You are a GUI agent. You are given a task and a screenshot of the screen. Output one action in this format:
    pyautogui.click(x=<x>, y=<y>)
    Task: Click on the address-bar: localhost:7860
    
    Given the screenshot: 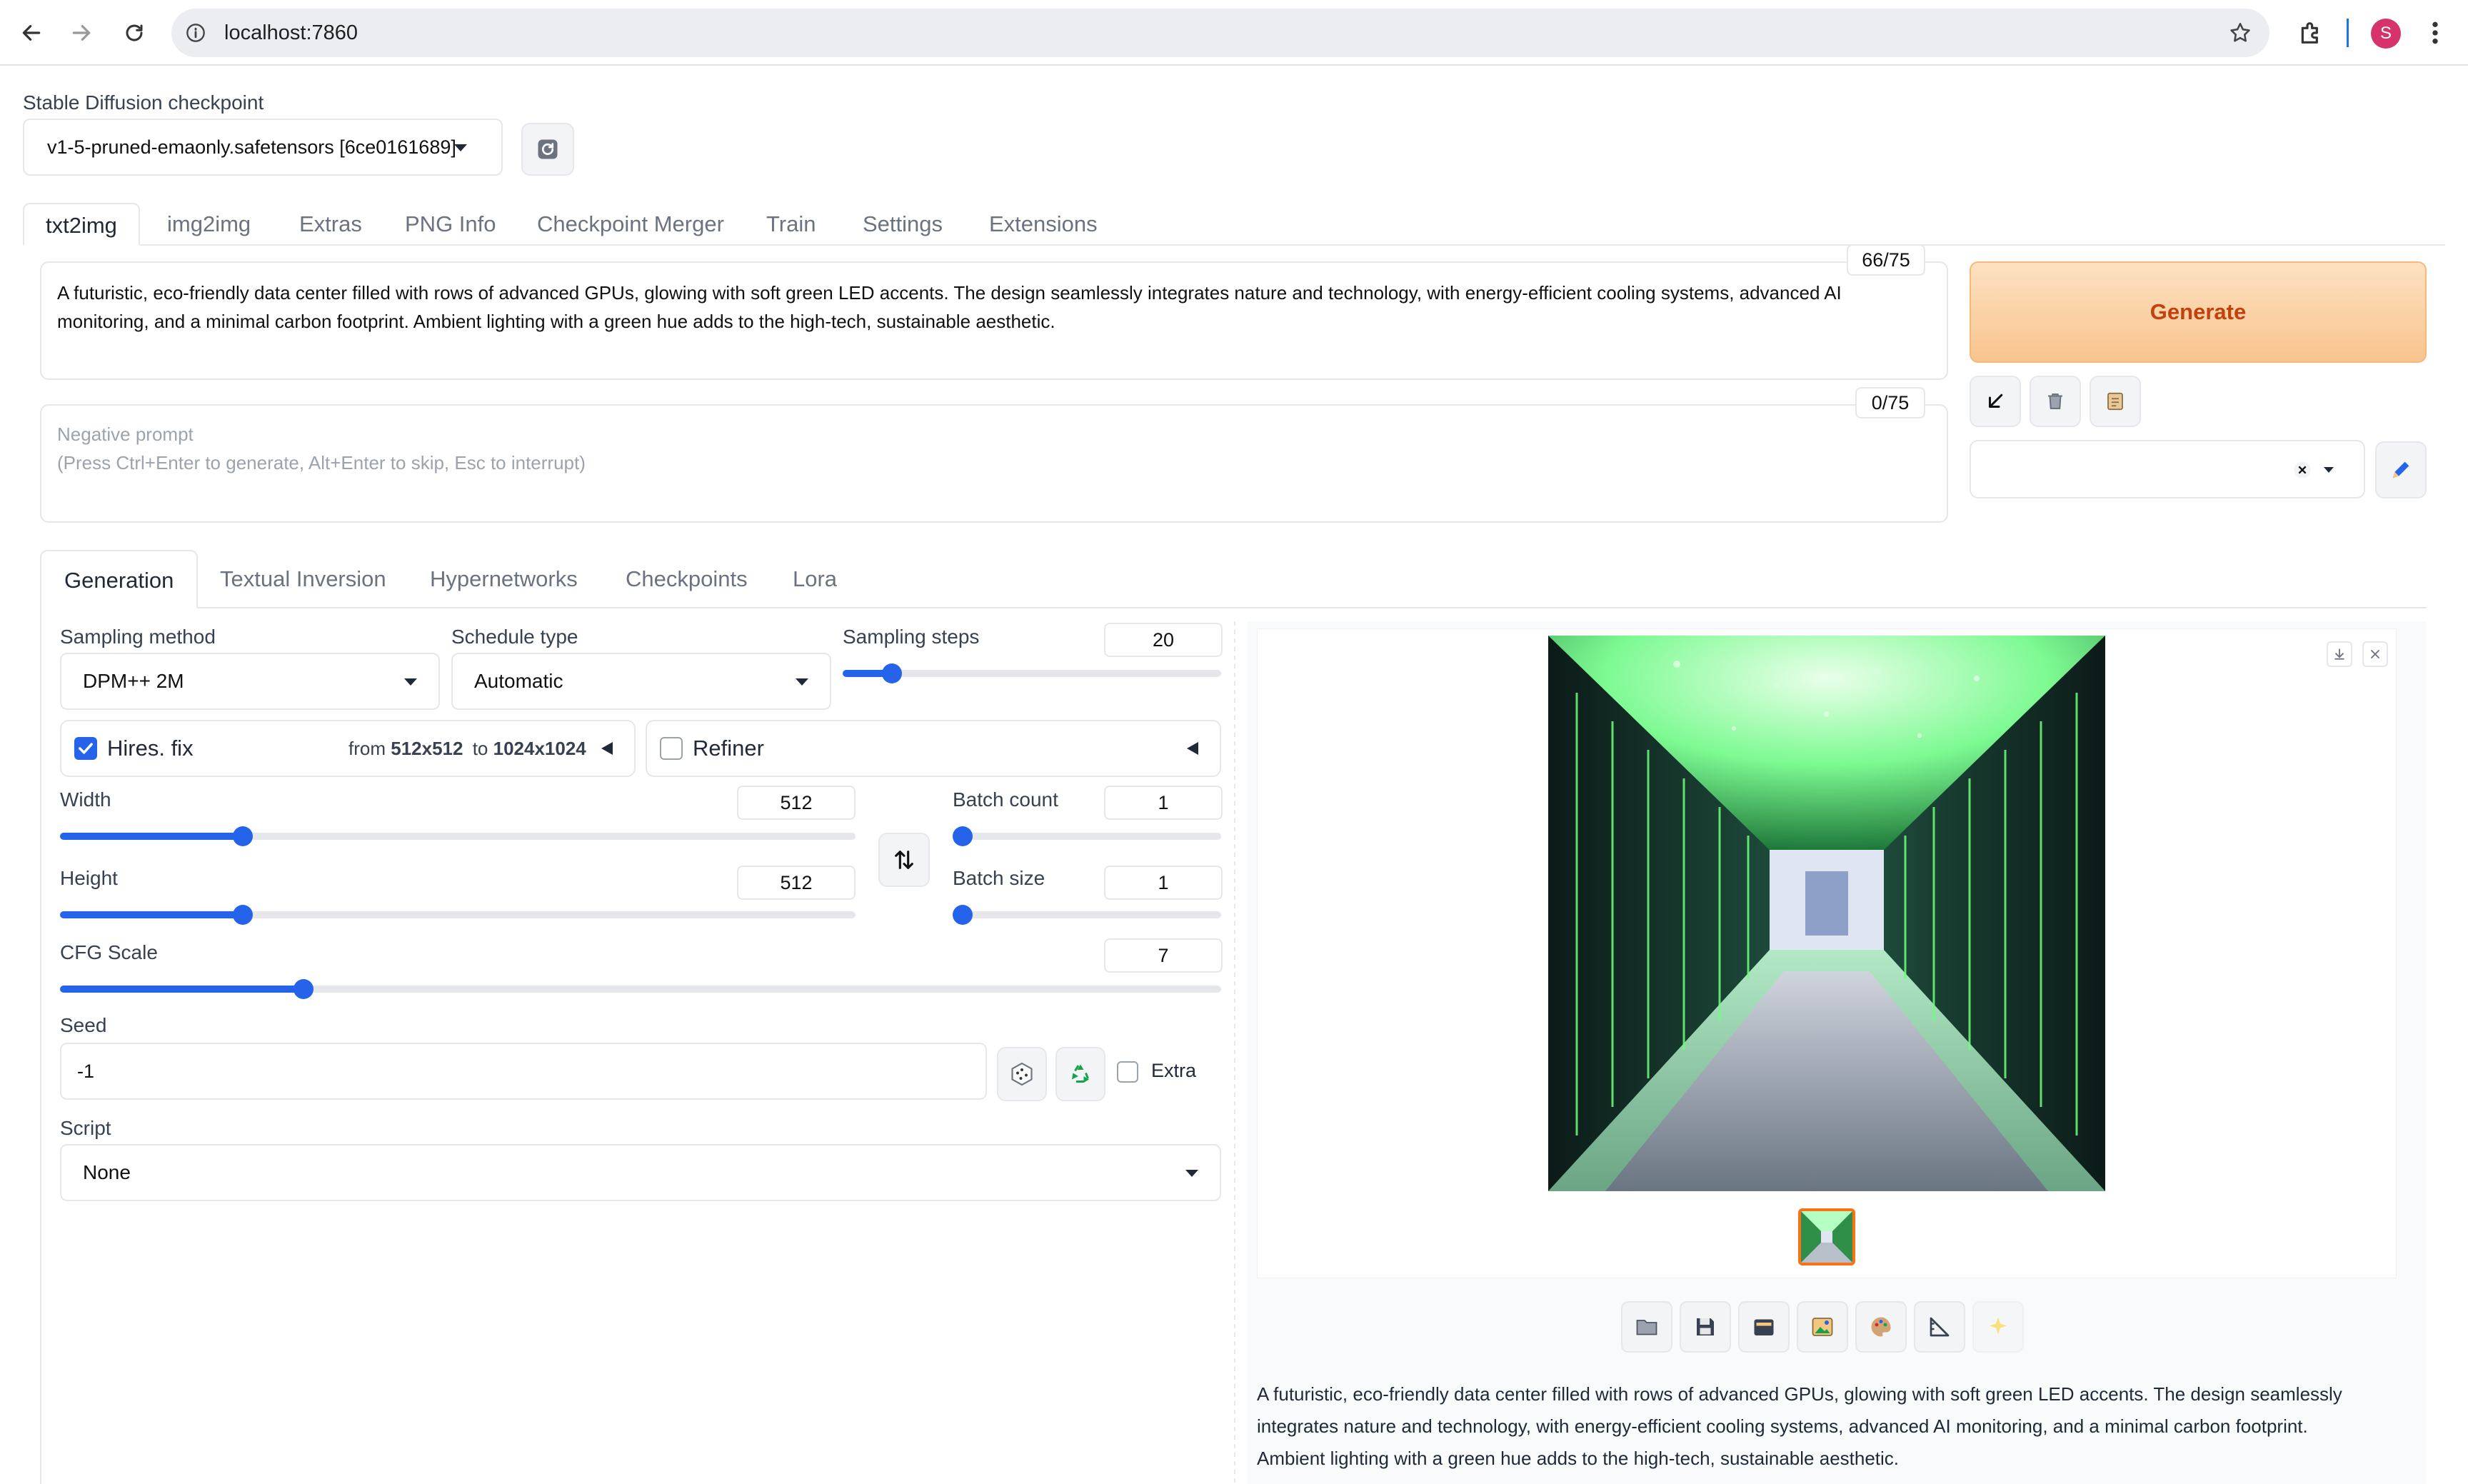 What is the action you would take?
    pyautogui.click(x=1220, y=33)
    